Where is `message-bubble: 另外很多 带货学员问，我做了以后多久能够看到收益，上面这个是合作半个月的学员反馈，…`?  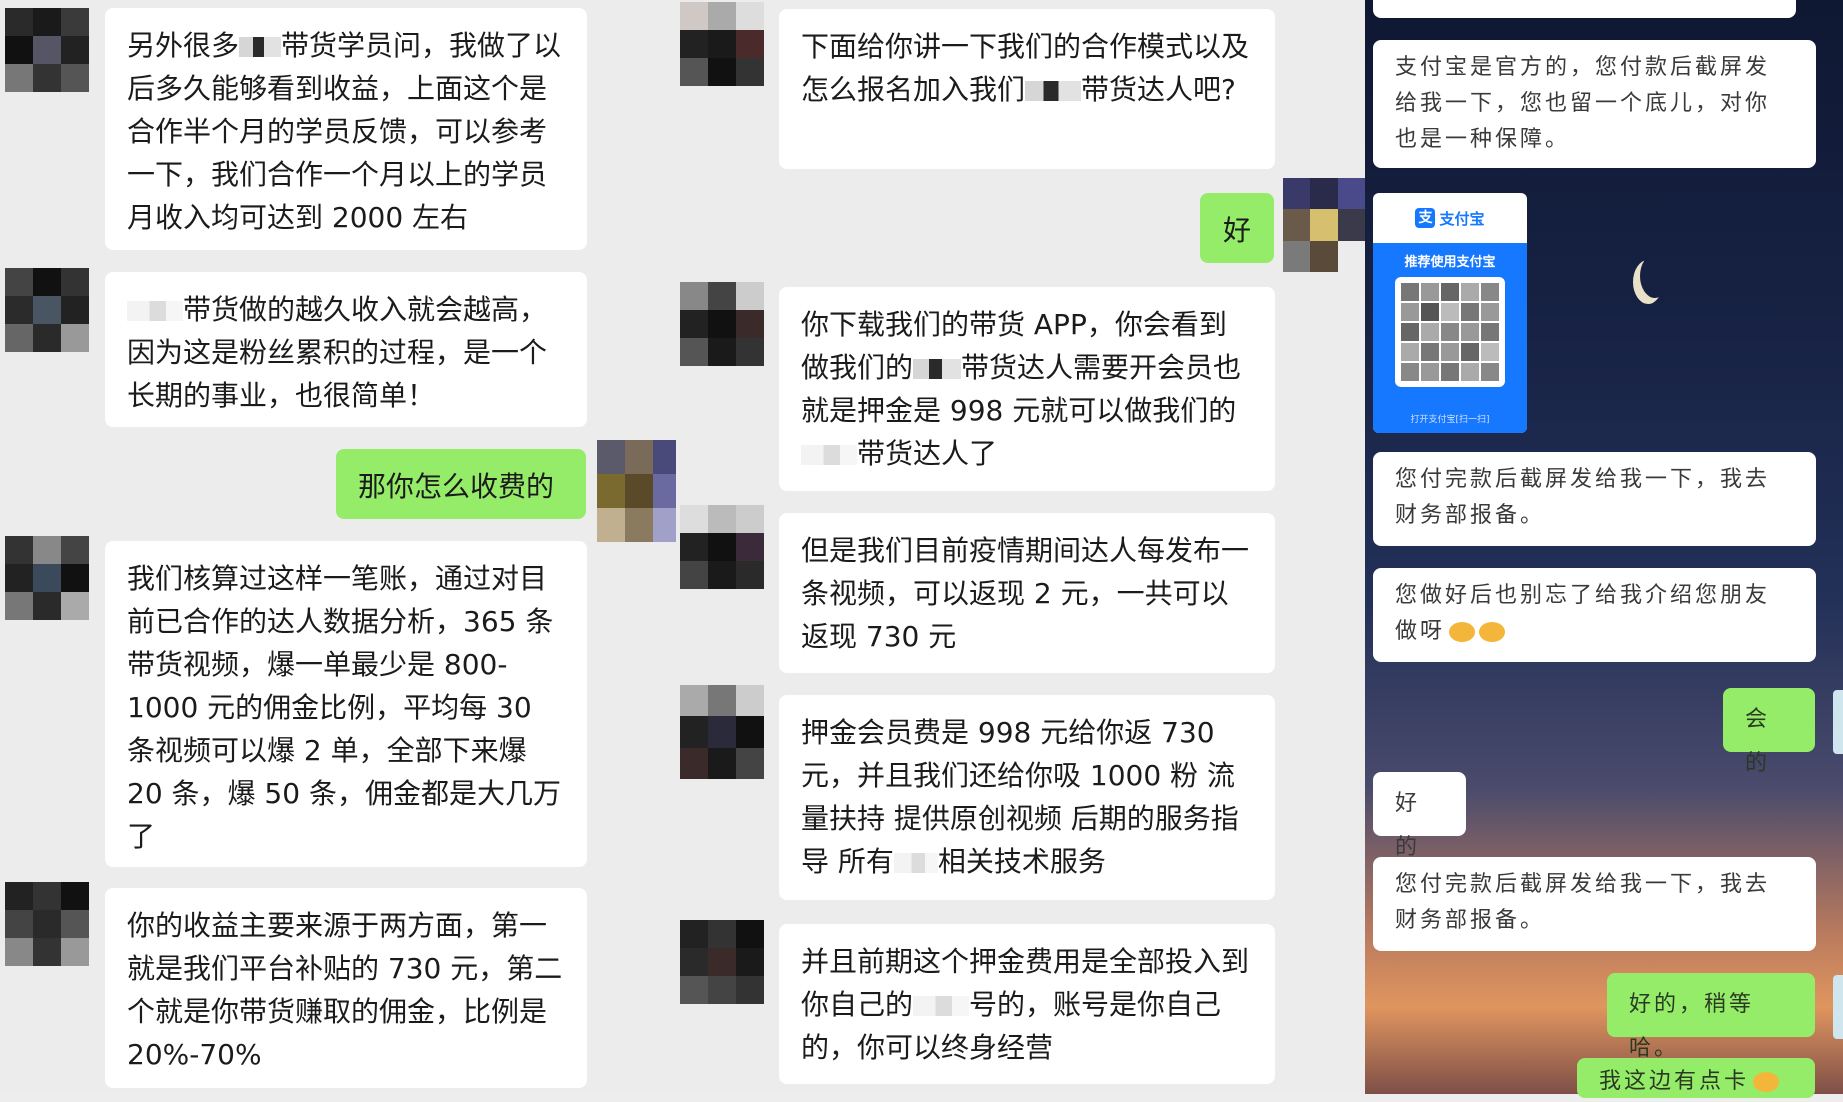 message-bubble: 另外很多 带货学员问，我做了以后多久能够看到收益，上面这个是合作半个月的学员反馈，… is located at coordinates (346, 129).